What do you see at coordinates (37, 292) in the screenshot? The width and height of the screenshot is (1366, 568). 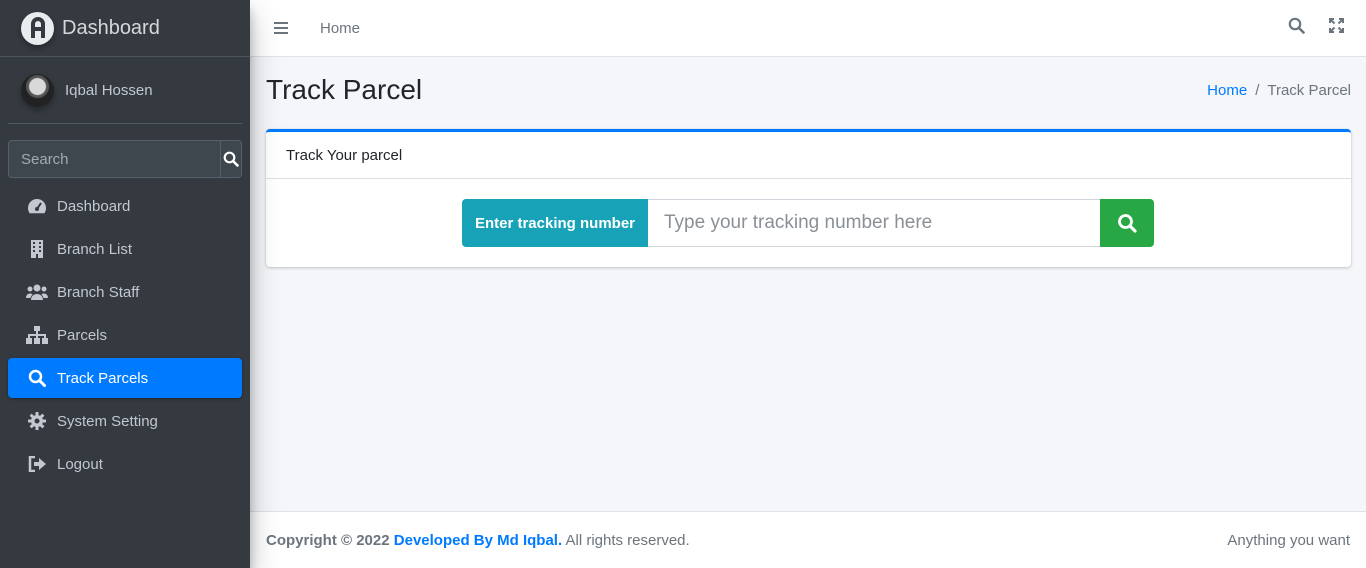 I see `users-icon` at bounding box center [37, 292].